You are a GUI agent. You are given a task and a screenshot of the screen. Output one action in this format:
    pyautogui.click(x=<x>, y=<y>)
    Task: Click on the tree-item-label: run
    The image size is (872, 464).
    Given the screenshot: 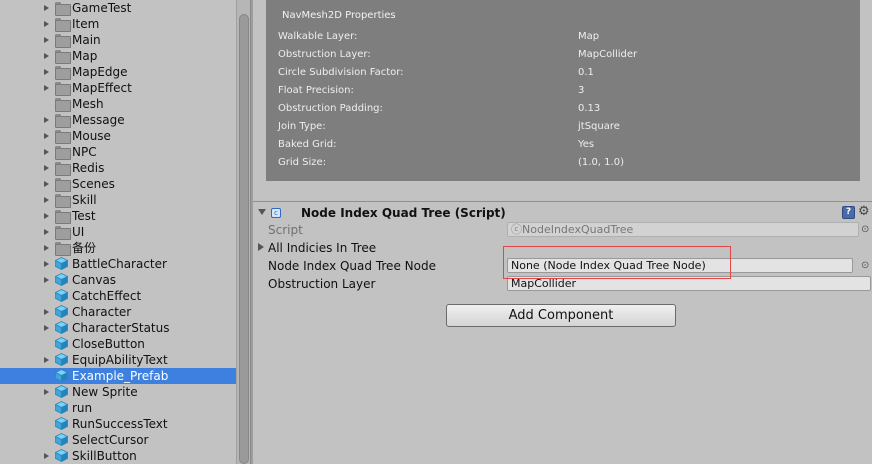 What is the action you would take?
    pyautogui.click(x=82, y=408)
    